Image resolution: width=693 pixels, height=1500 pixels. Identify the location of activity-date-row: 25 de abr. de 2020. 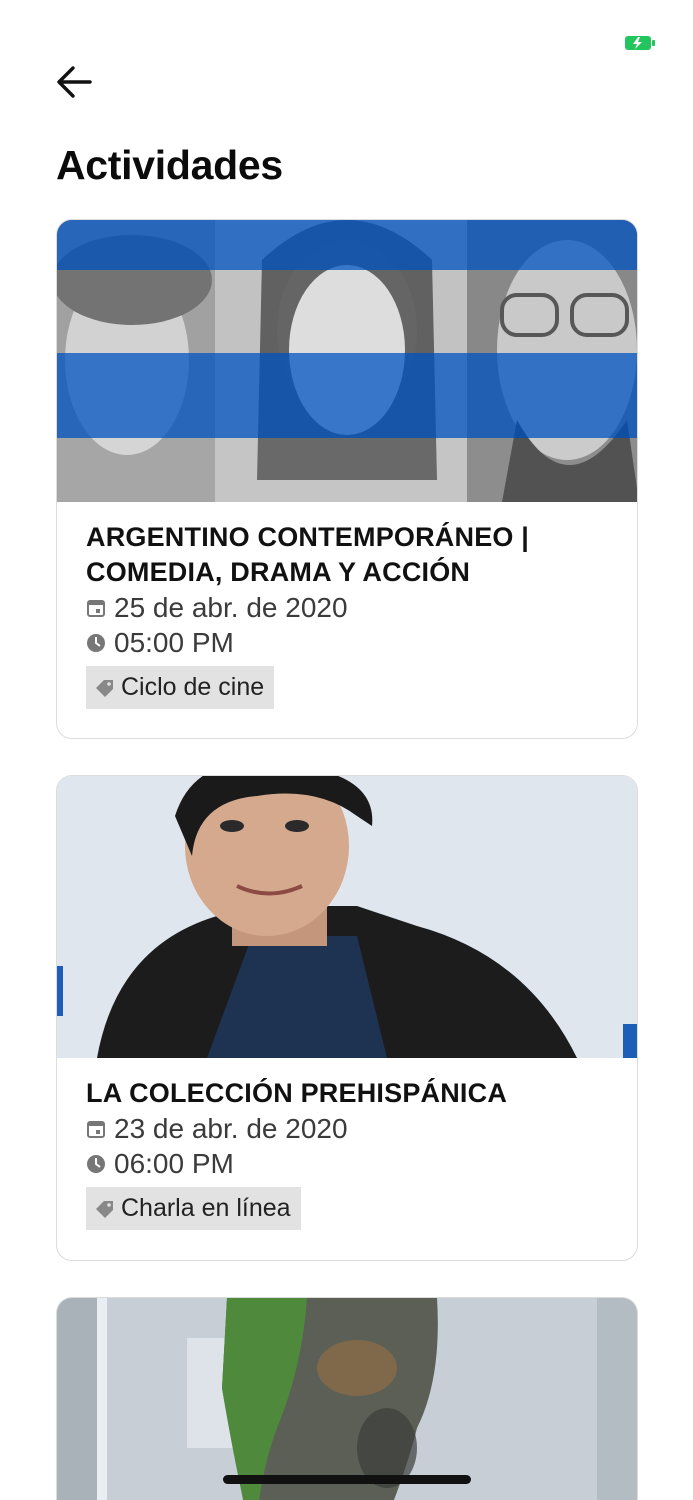
(361, 607).